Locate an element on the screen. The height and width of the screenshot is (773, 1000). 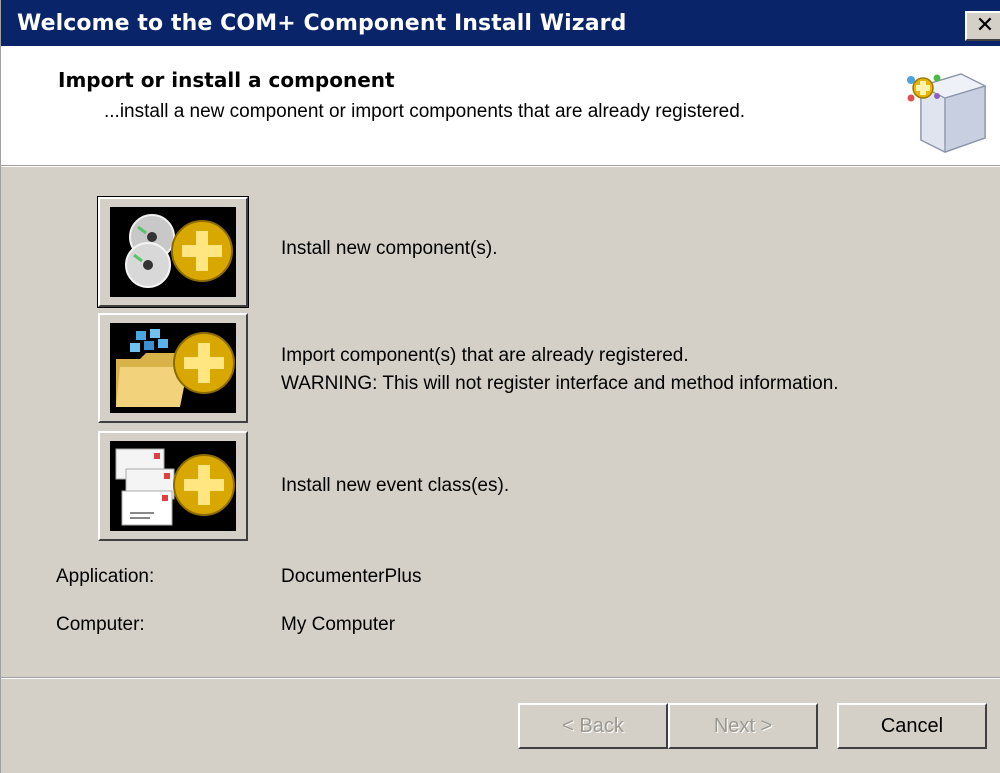
next-button: Next > is located at coordinates (743, 726).